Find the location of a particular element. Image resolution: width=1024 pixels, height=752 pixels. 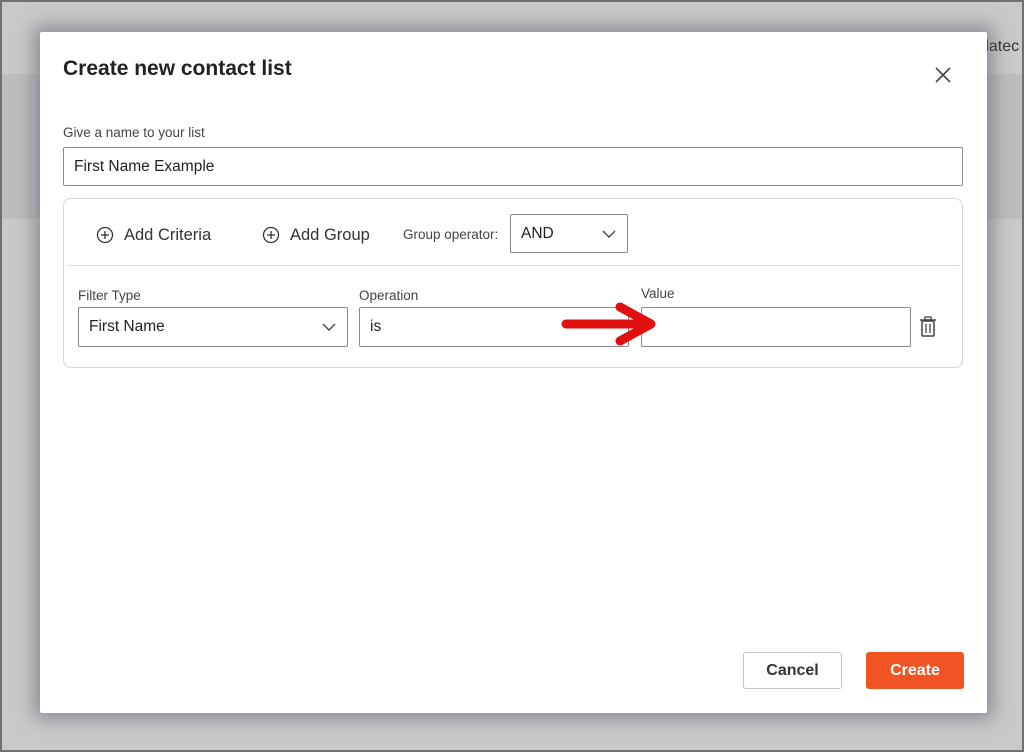

add-criteria-button: Add Criteria is located at coordinates (153, 235).